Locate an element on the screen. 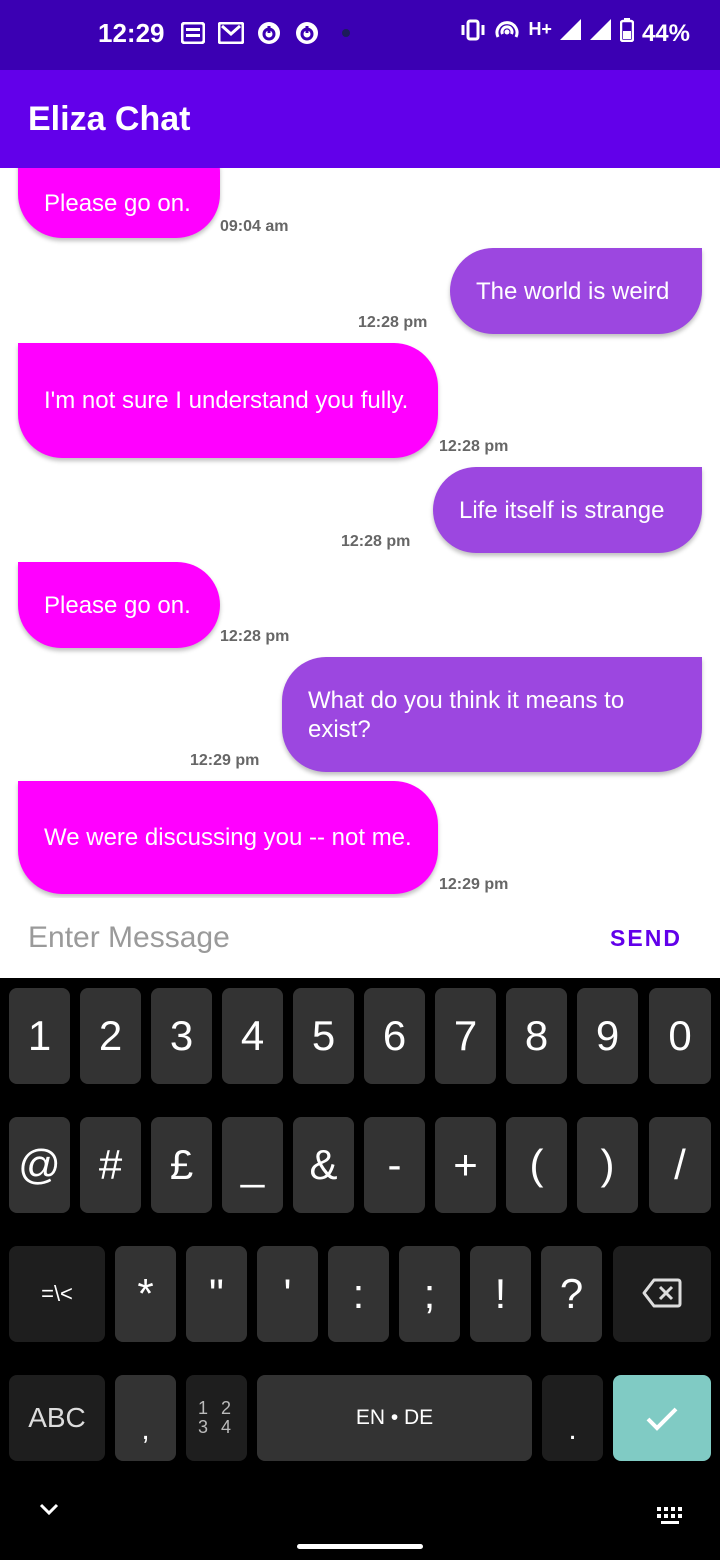 Image resolution: width=720 pixels, height=1560 pixels. key-single-quote: ' is located at coordinates (287, 1294).